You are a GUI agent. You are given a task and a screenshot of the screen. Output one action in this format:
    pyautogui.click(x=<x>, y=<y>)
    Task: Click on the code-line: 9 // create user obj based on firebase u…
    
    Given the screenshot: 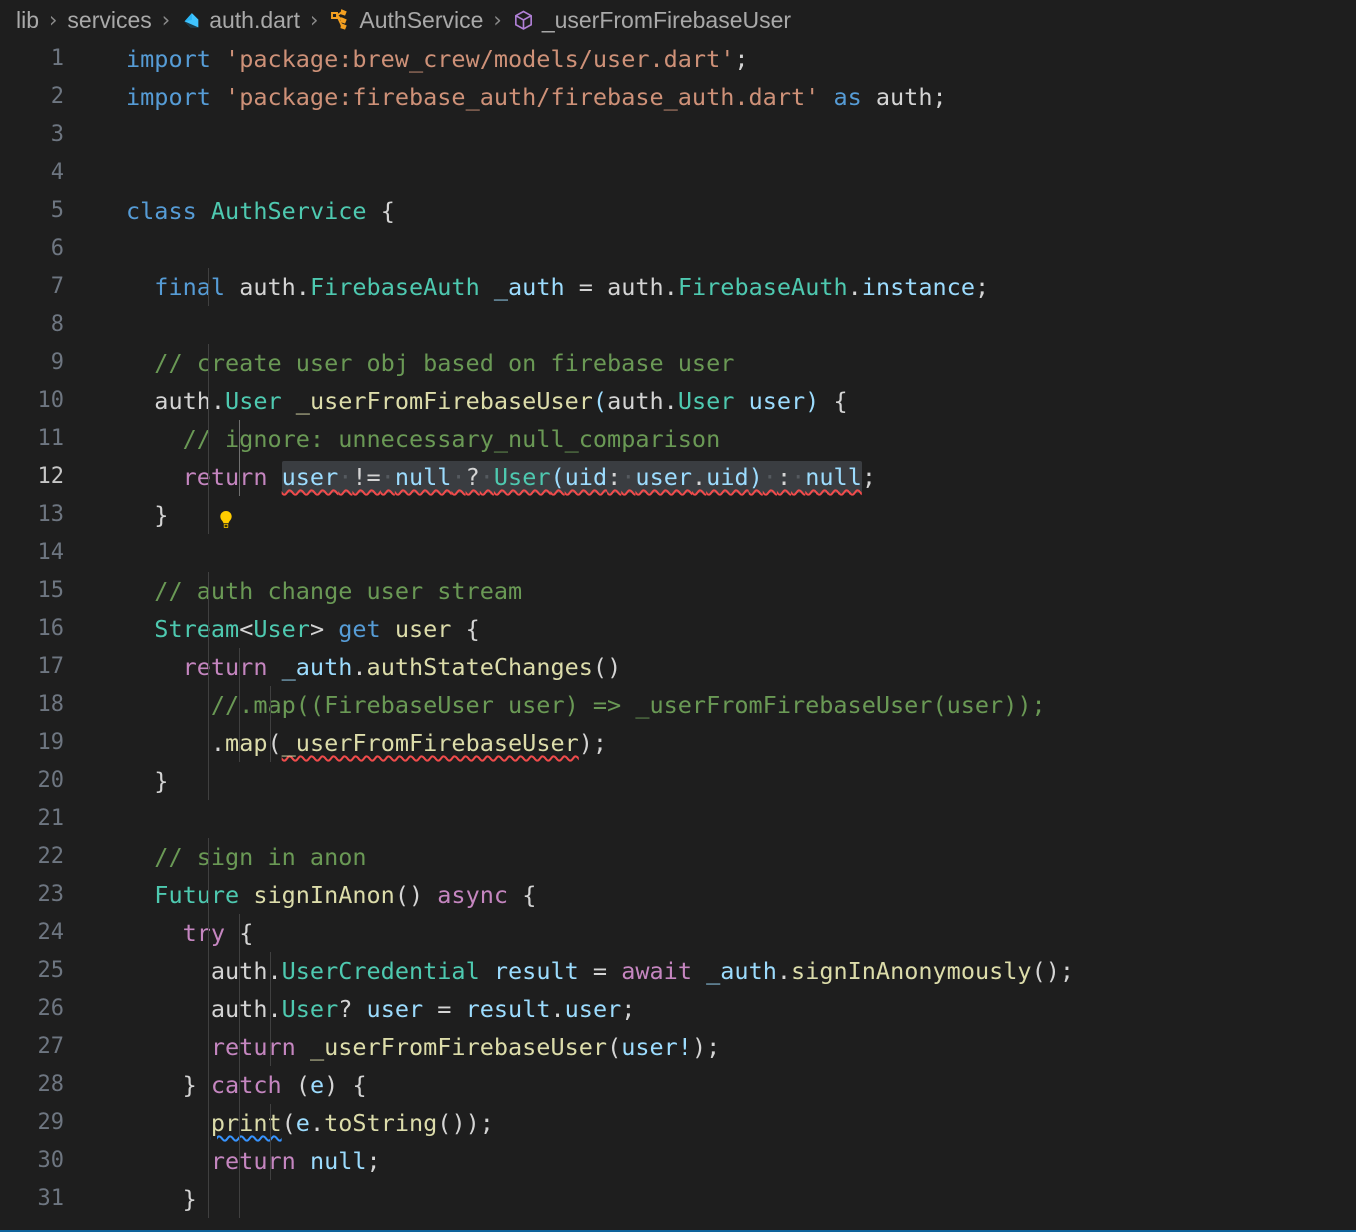 What is the action you would take?
    pyautogui.click(x=678, y=363)
    